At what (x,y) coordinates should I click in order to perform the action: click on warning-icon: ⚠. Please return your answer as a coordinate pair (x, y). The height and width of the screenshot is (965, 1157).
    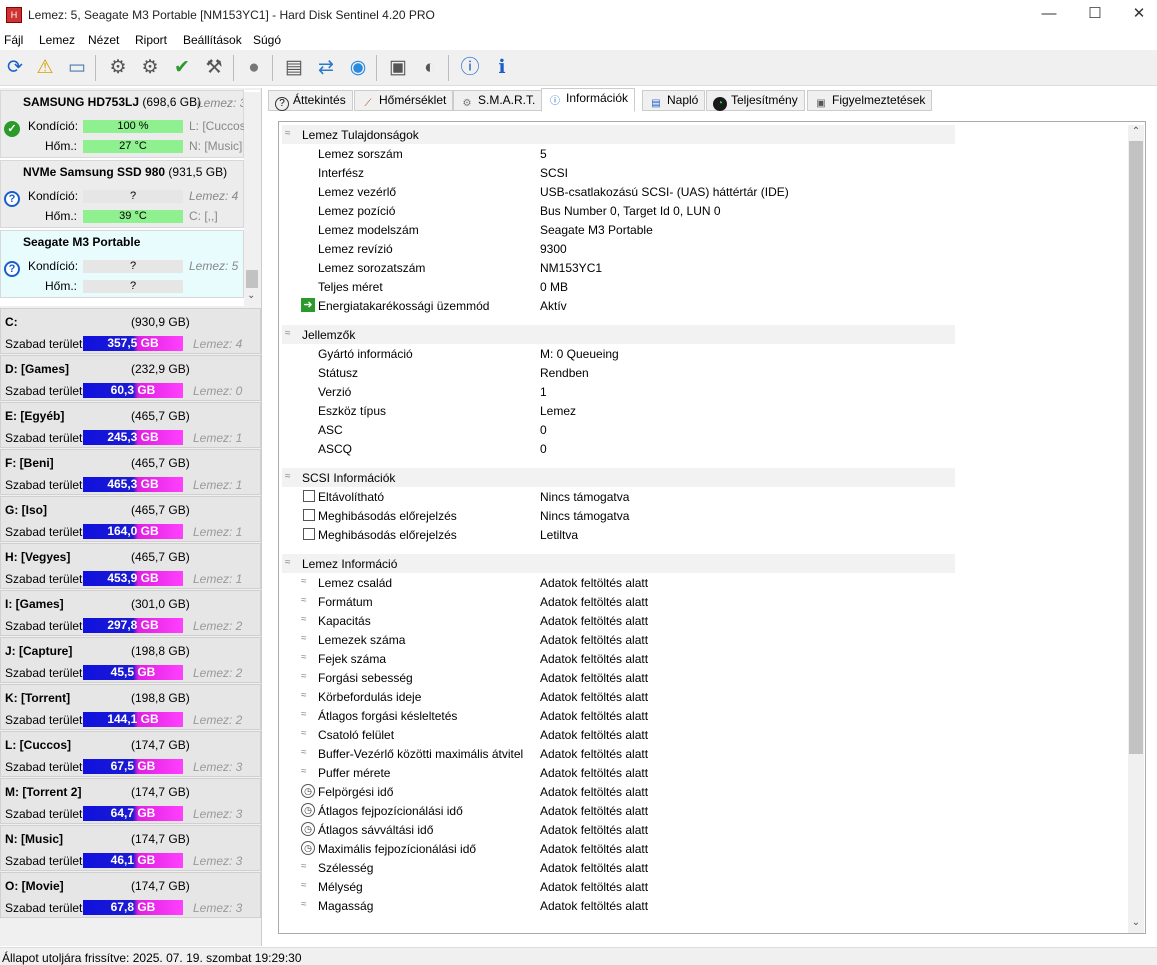
    Looking at the image, I should click on (45, 68).